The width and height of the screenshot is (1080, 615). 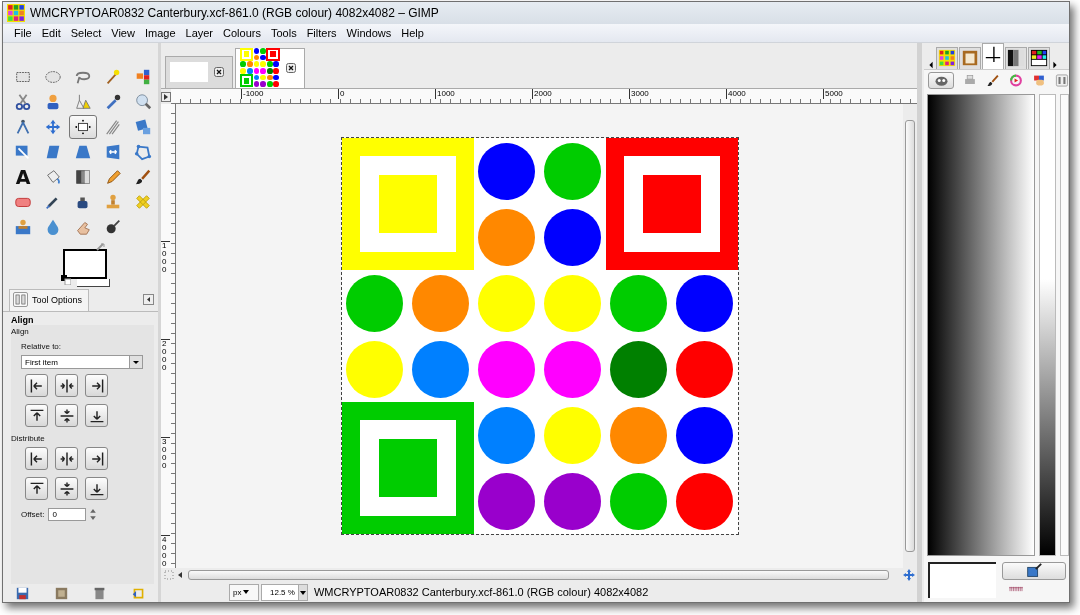 I want to click on compass-icon, so click(x=23, y=127).